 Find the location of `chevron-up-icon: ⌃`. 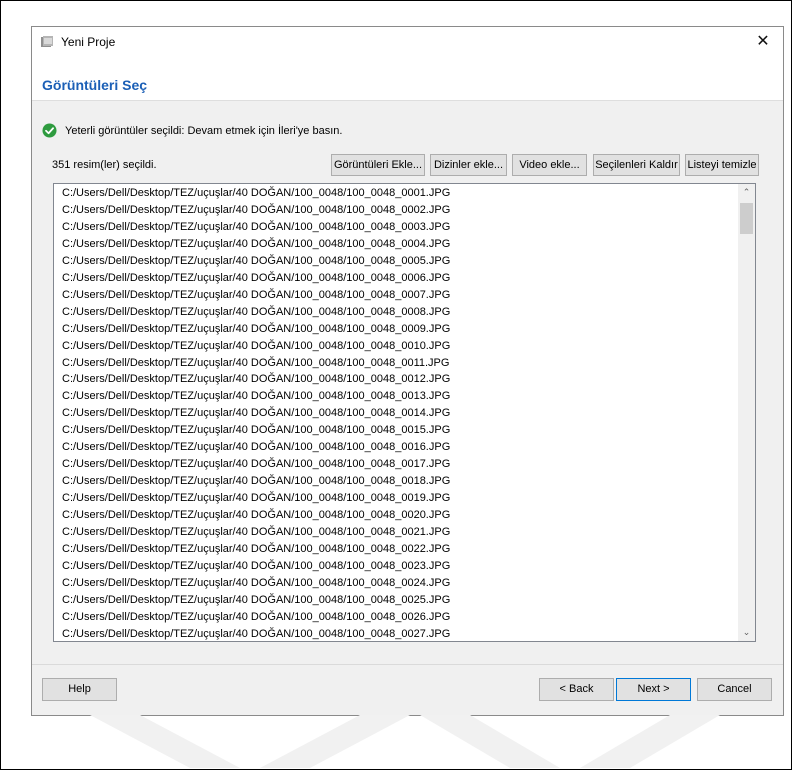

chevron-up-icon: ⌃ is located at coordinates (746, 192).